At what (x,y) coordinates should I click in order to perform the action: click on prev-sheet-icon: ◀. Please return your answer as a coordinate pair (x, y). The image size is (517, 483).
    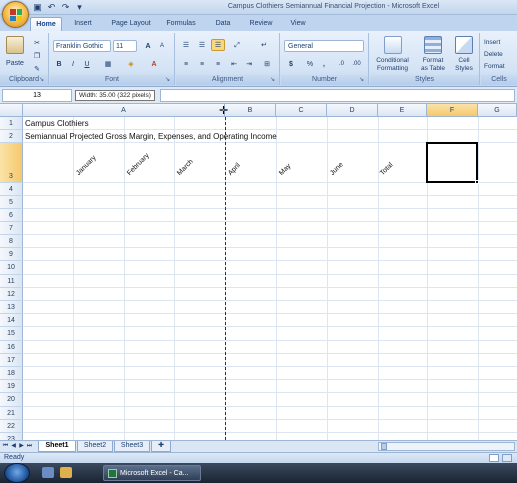
    Looking at the image, I should click on (13, 446).